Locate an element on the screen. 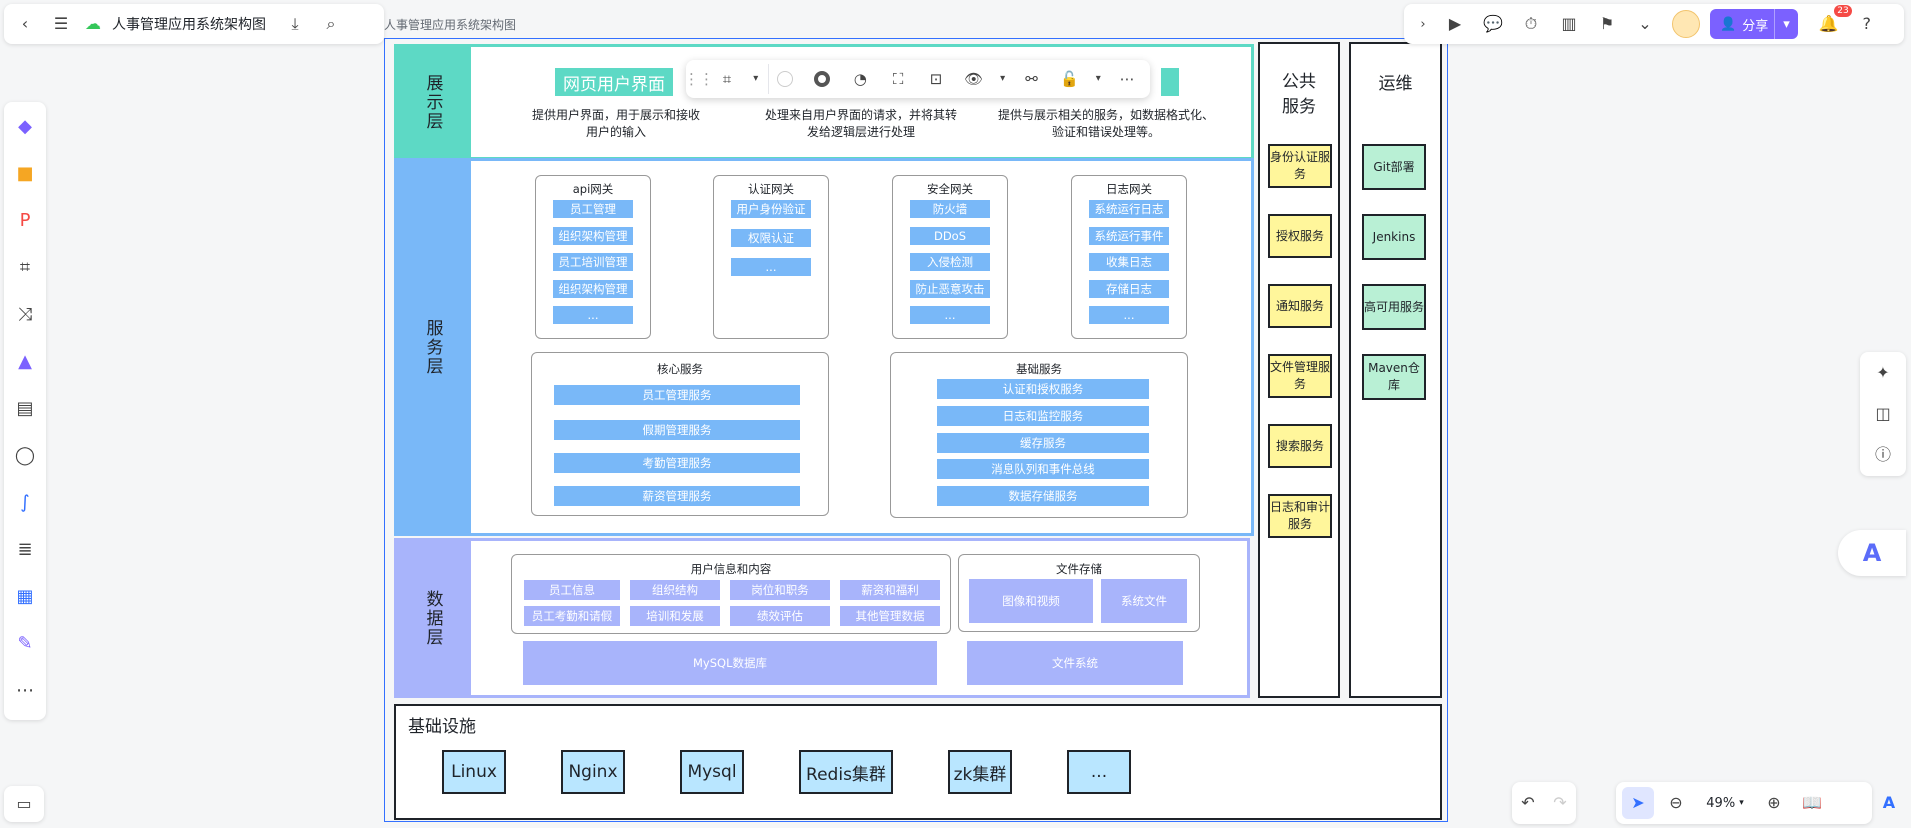  lock-icon: 🔓 is located at coordinates (1069, 79).